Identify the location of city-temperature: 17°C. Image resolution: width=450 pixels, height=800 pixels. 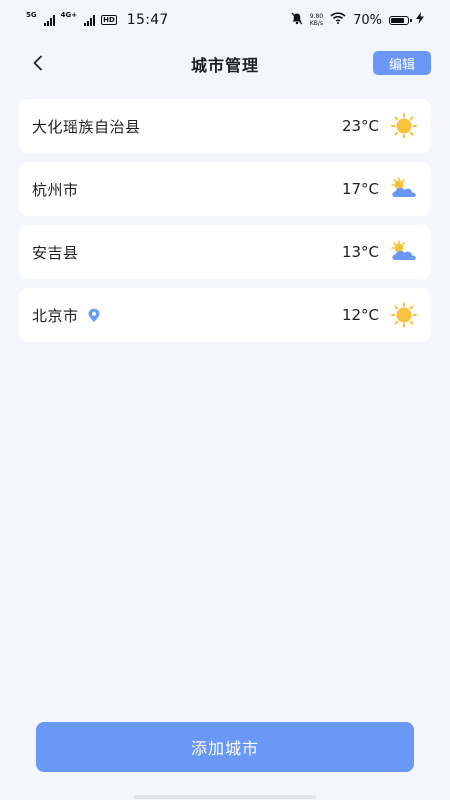
(360, 189).